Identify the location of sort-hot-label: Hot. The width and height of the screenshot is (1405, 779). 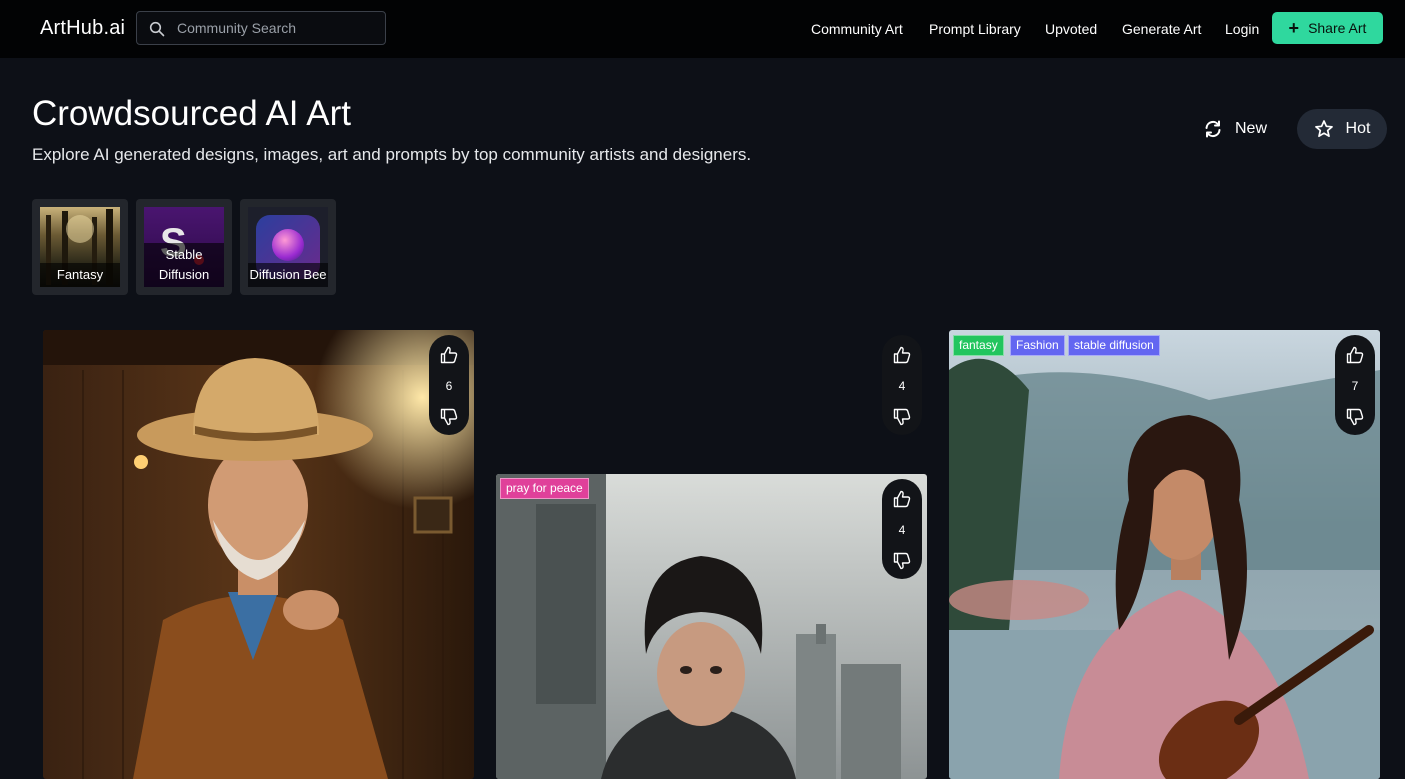
(1358, 128).